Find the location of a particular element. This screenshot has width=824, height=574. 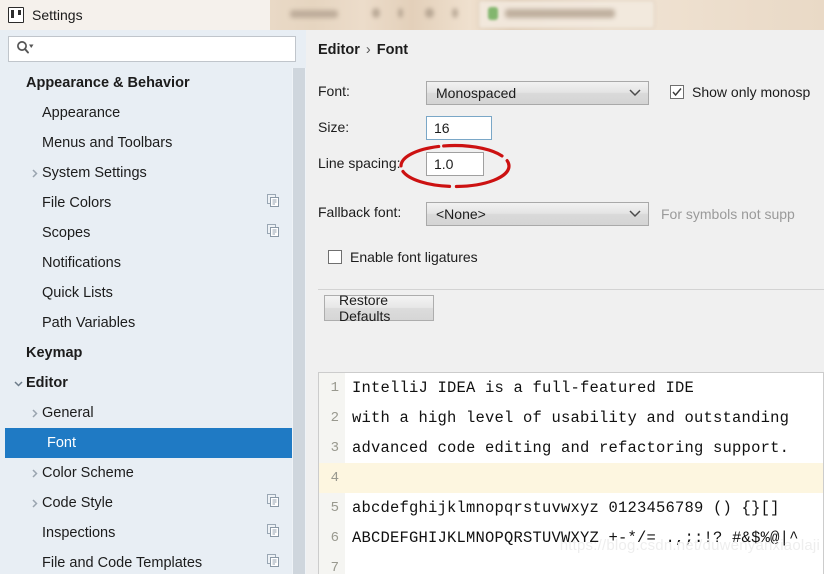

fallback-font-select: <None> is located at coordinates (537, 214).